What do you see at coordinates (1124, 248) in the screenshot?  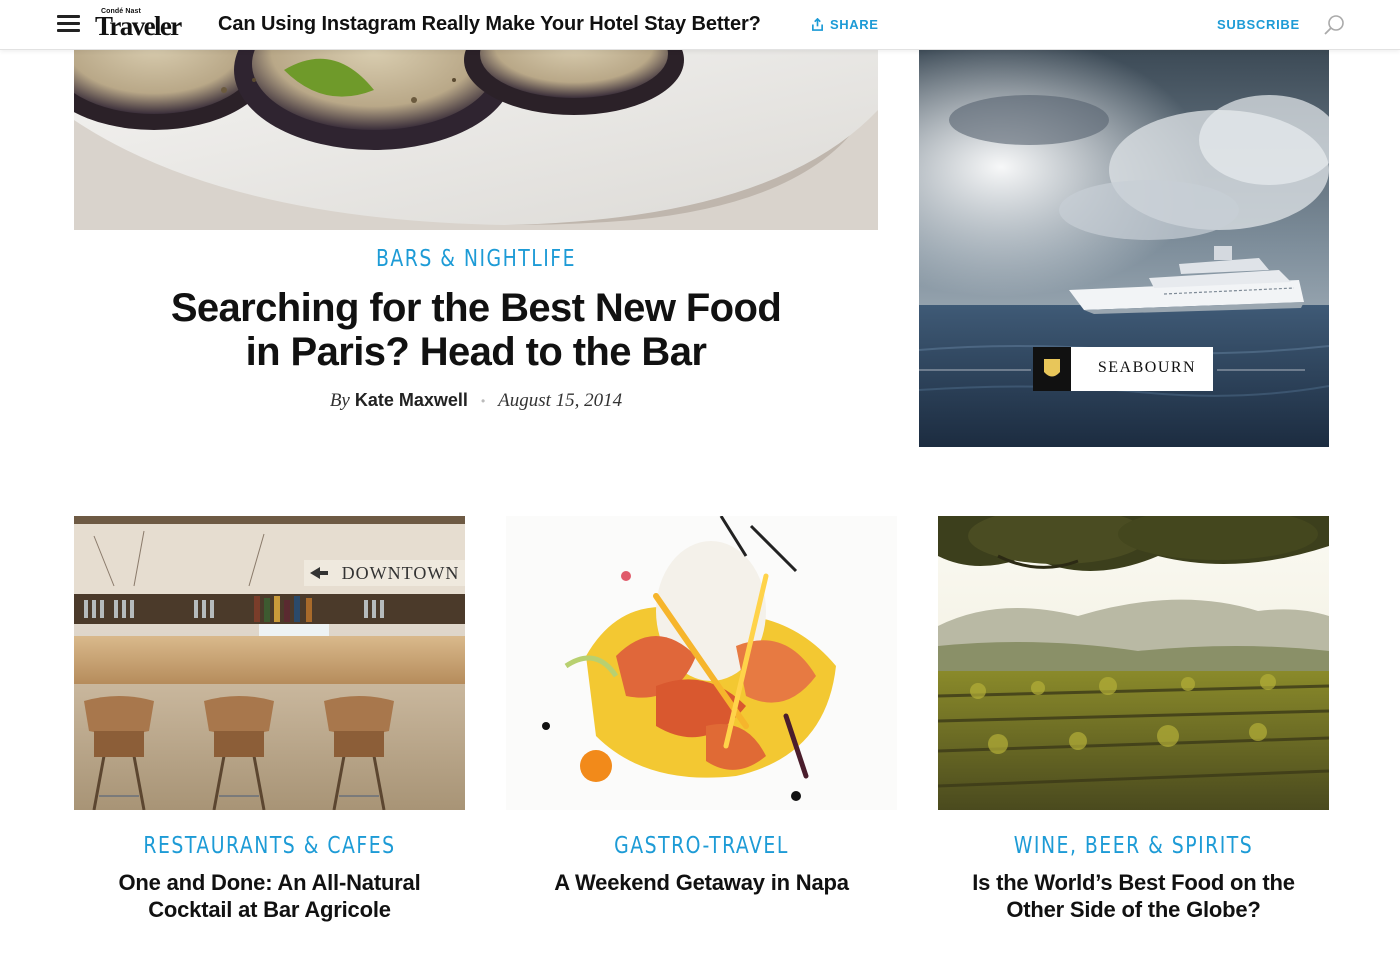 I see `seabourn-advertisement: SEABOURN` at bounding box center [1124, 248].